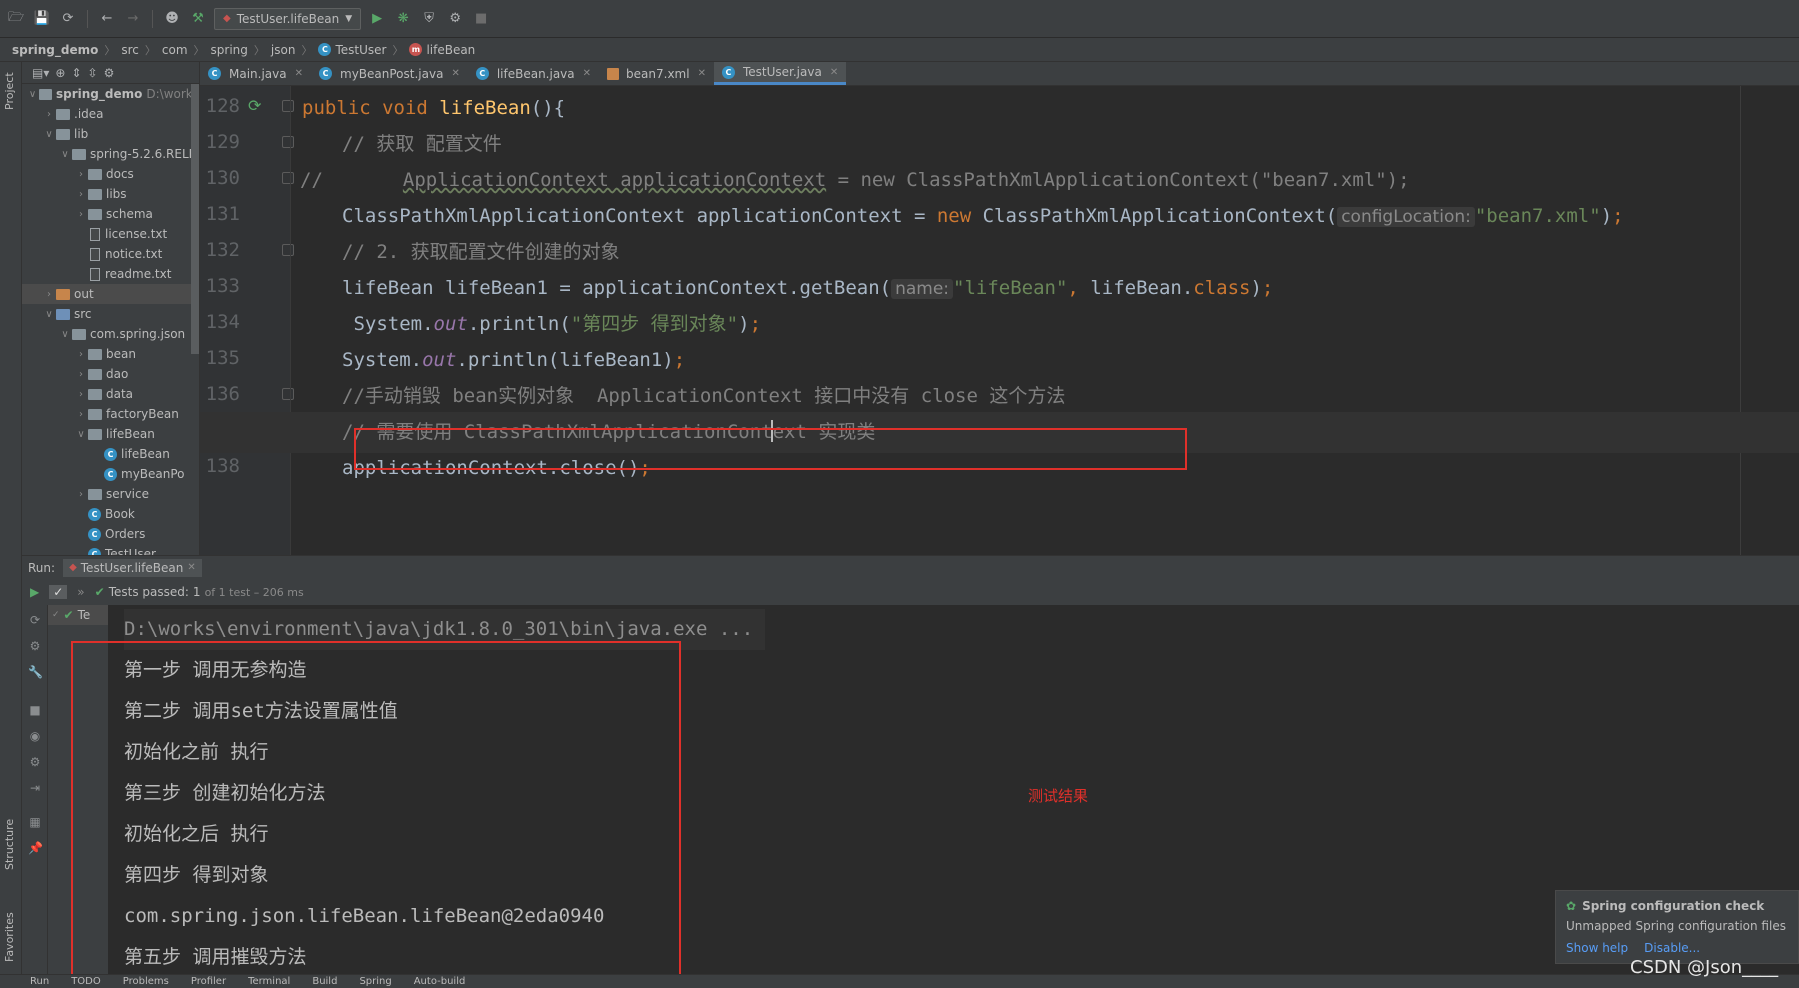 The image size is (1799, 988). What do you see at coordinates (110, 514) in the screenshot?
I see `tree-item: C Book` at bounding box center [110, 514].